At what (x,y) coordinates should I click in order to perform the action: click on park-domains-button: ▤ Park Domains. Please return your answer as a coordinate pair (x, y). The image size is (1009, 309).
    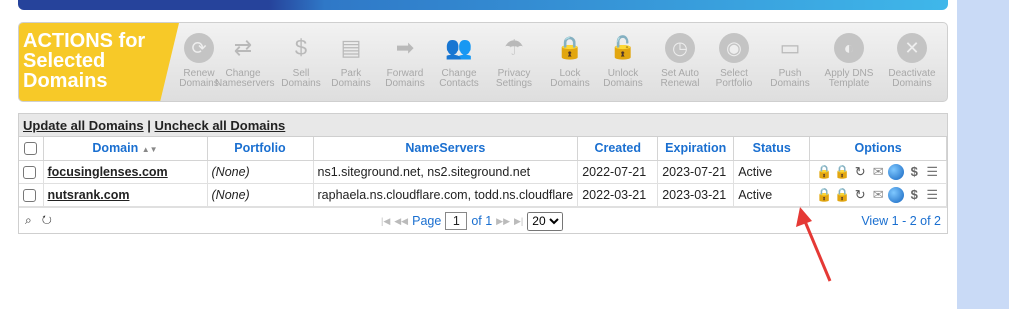
    Looking at the image, I should click on (351, 64).